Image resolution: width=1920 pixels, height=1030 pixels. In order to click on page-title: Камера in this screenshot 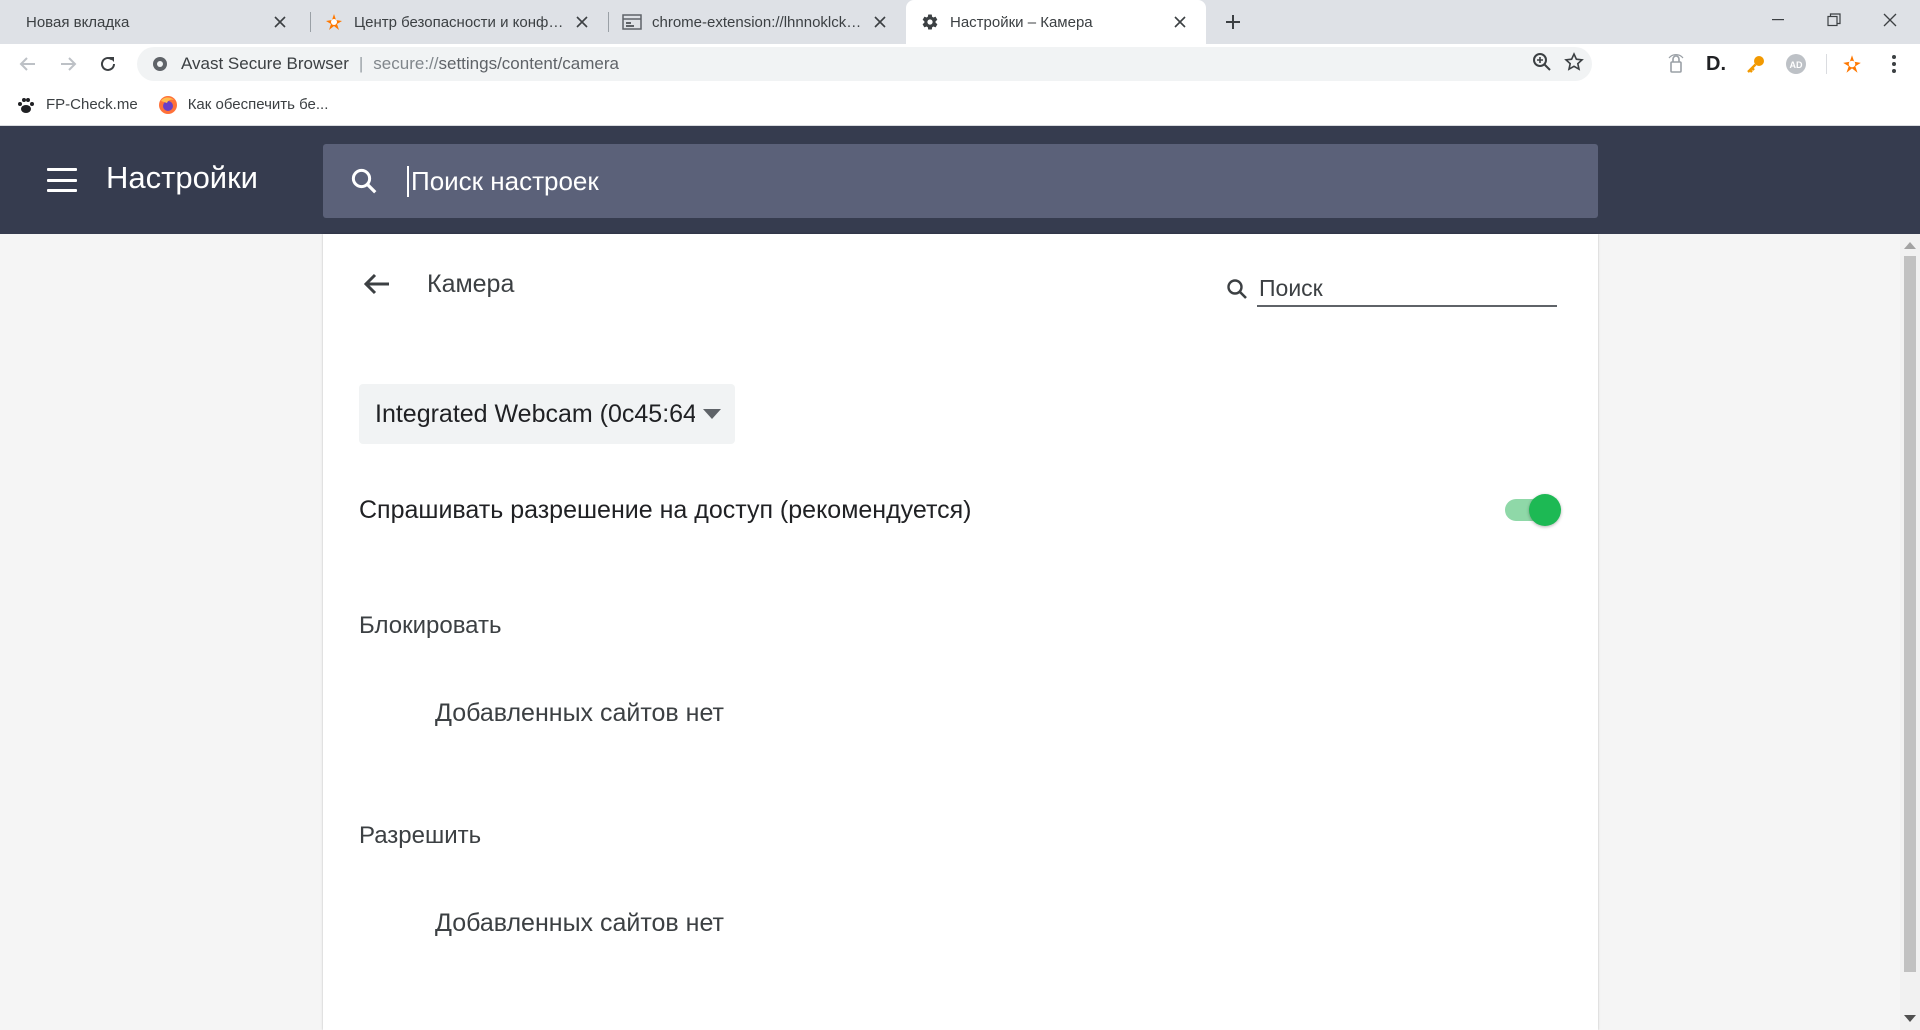, I will do `click(471, 284)`.